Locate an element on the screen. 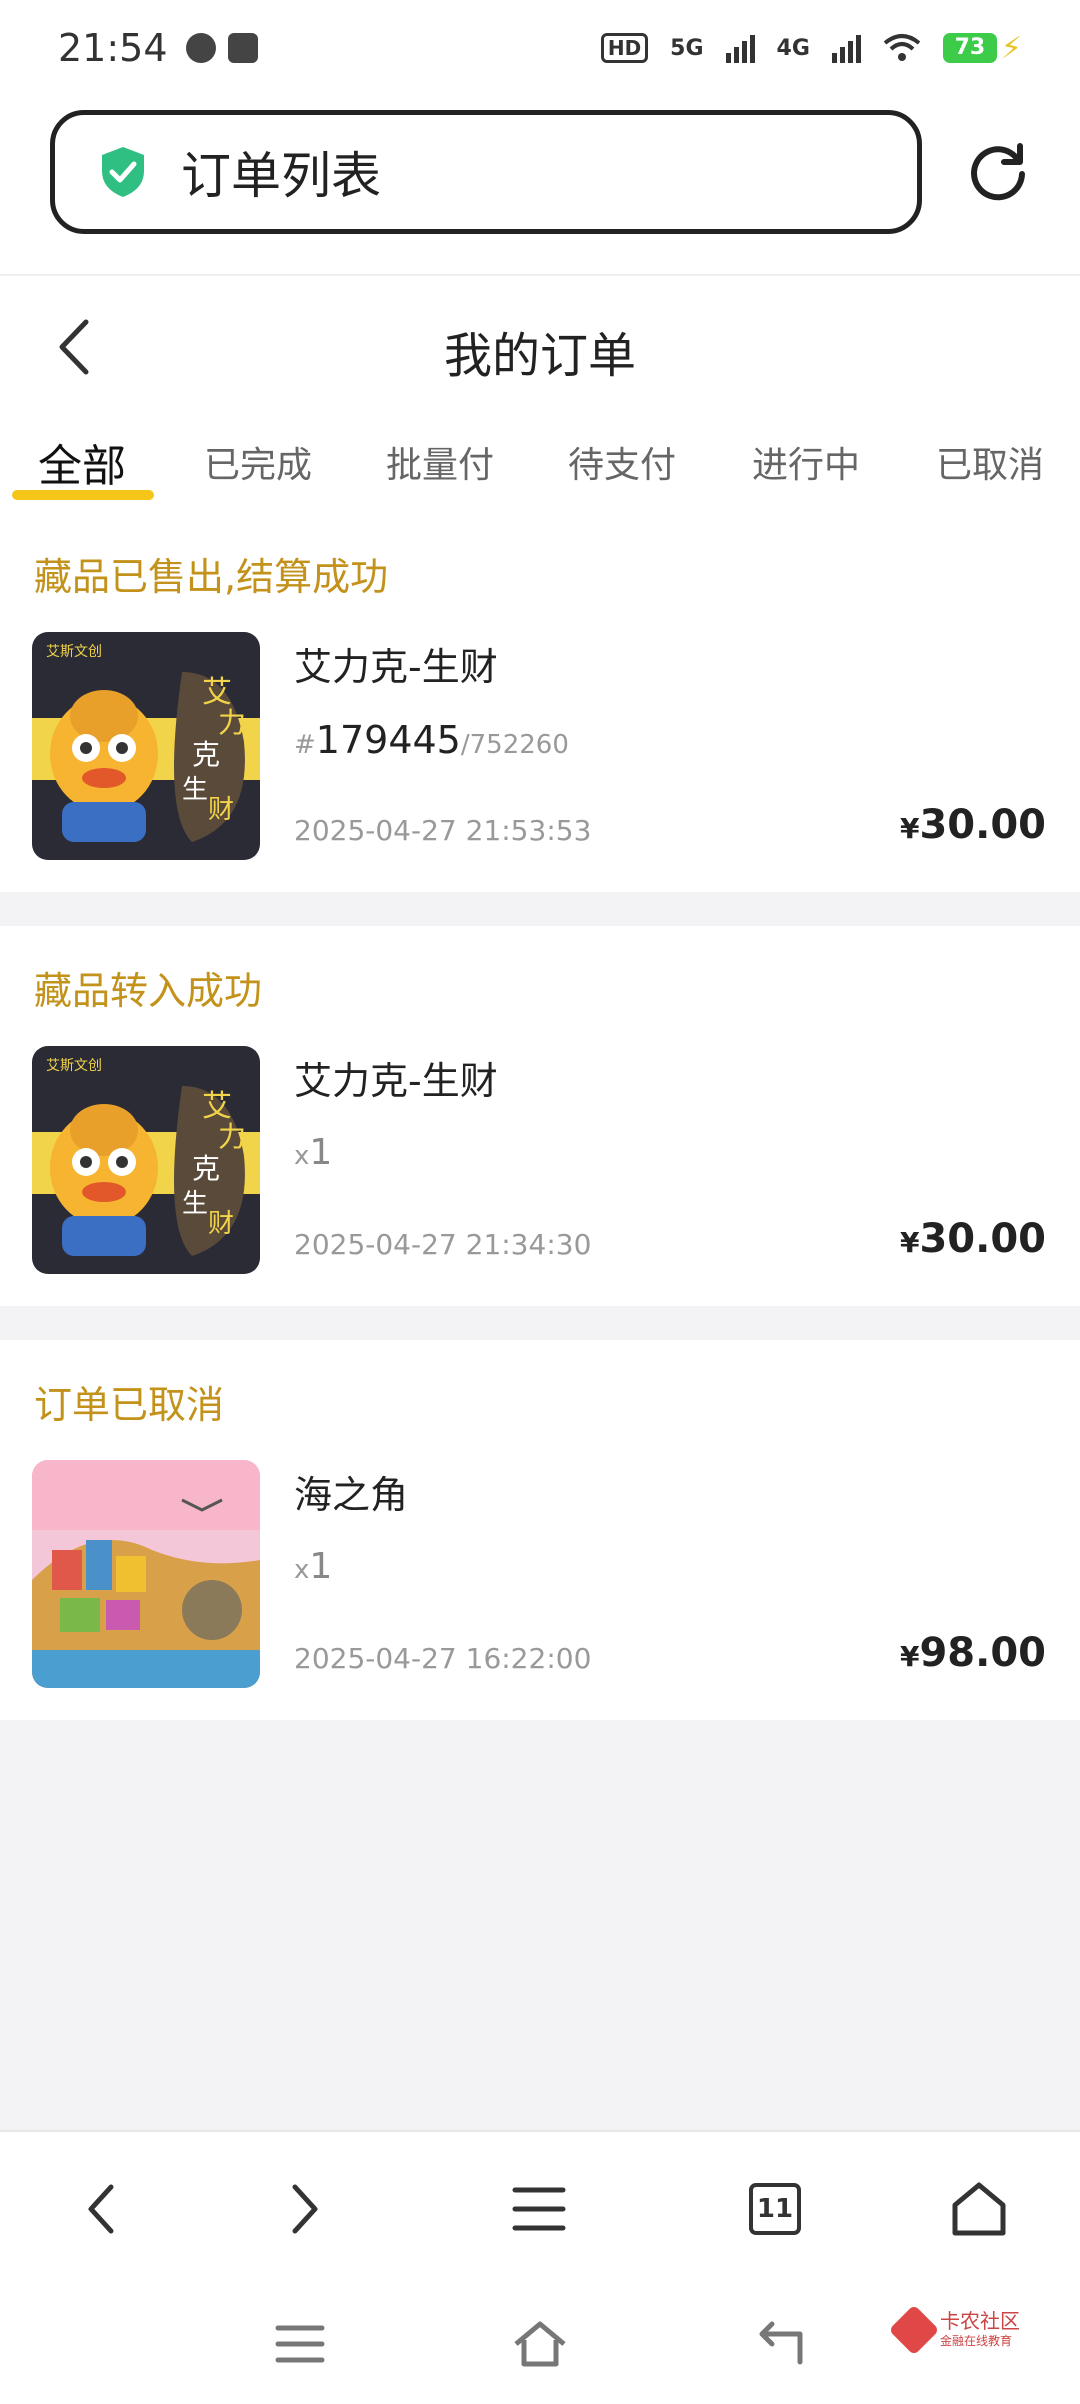 This screenshot has height=2404, width=1080. tab-completed: 已完成 is located at coordinates (258, 462).